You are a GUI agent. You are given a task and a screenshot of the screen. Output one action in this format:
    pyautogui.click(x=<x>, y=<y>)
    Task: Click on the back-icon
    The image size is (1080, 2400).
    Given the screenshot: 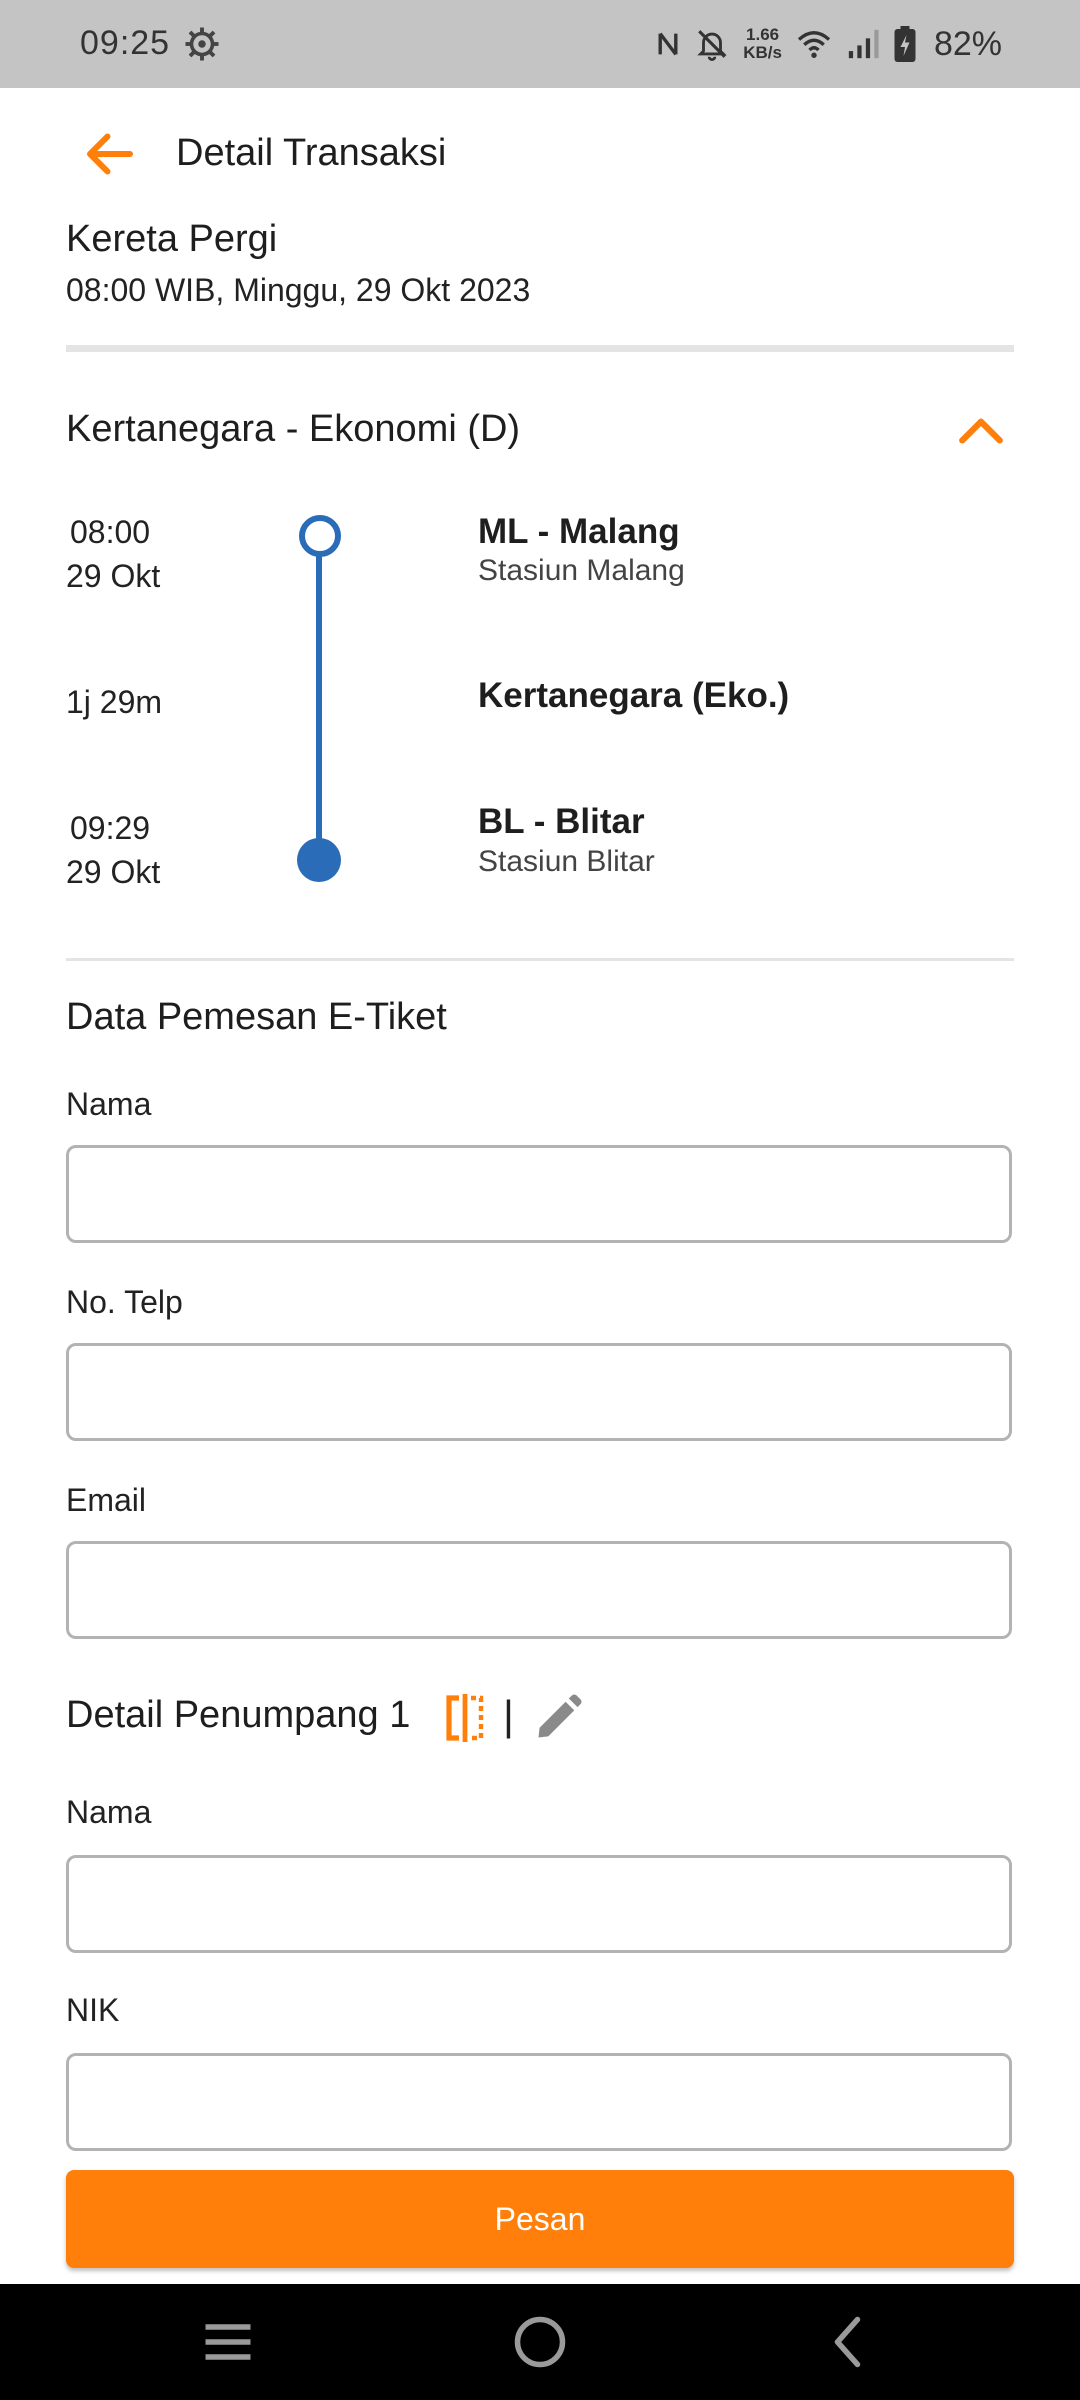 What is the action you would take?
    pyautogui.click(x=850, y=2342)
    